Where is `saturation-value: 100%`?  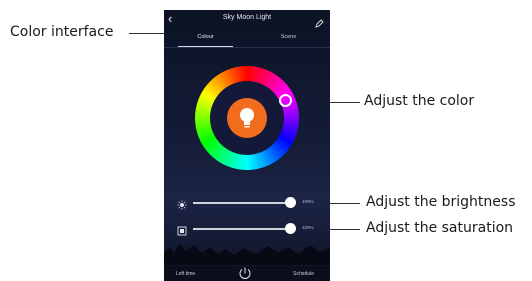 saturation-value: 100% is located at coordinates (308, 227).